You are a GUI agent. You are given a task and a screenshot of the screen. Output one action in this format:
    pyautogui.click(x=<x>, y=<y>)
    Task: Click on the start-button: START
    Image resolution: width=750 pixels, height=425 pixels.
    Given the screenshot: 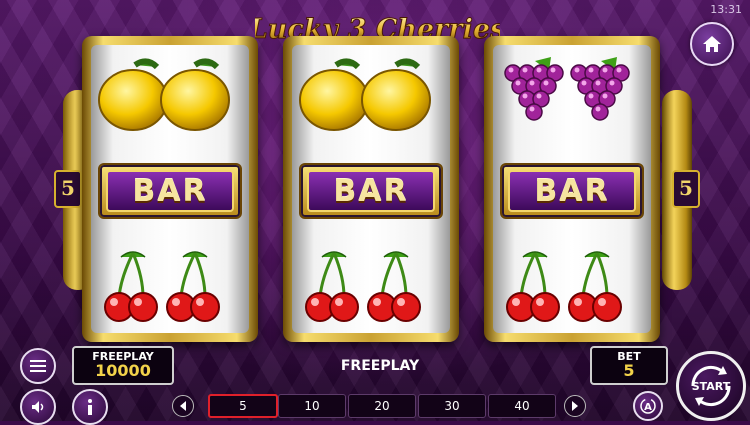 What is the action you would take?
    pyautogui.click(x=711, y=386)
    